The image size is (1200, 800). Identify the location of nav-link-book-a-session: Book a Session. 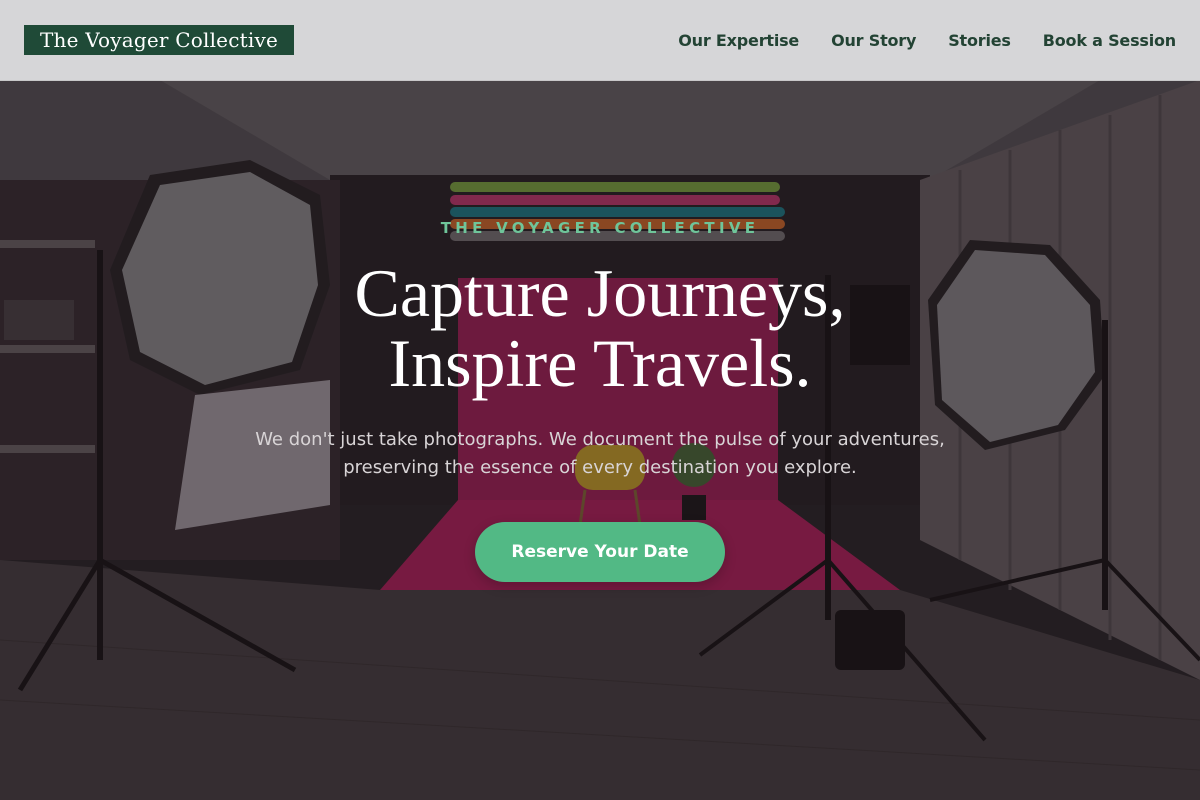
(1109, 40).